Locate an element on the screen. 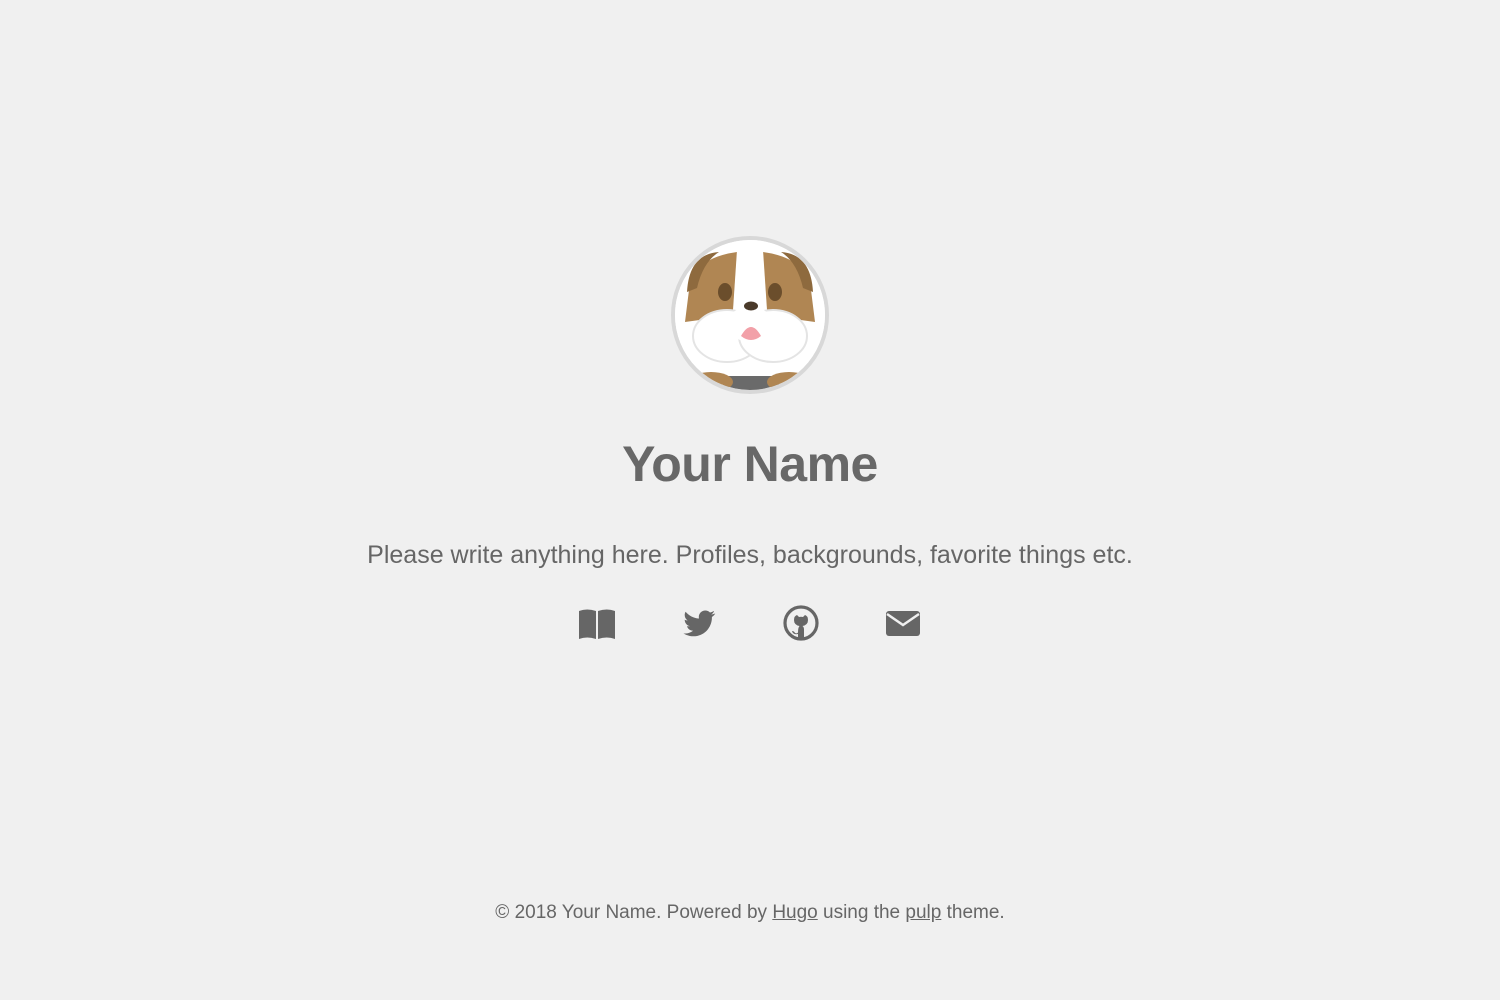 This screenshot has width=1500, height=1000. twitter-icon is located at coordinates (699, 623).